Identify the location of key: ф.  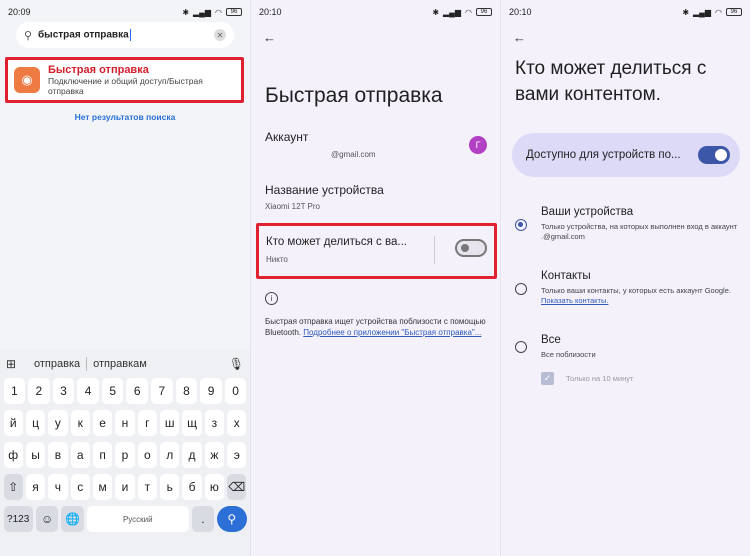
(13, 455).